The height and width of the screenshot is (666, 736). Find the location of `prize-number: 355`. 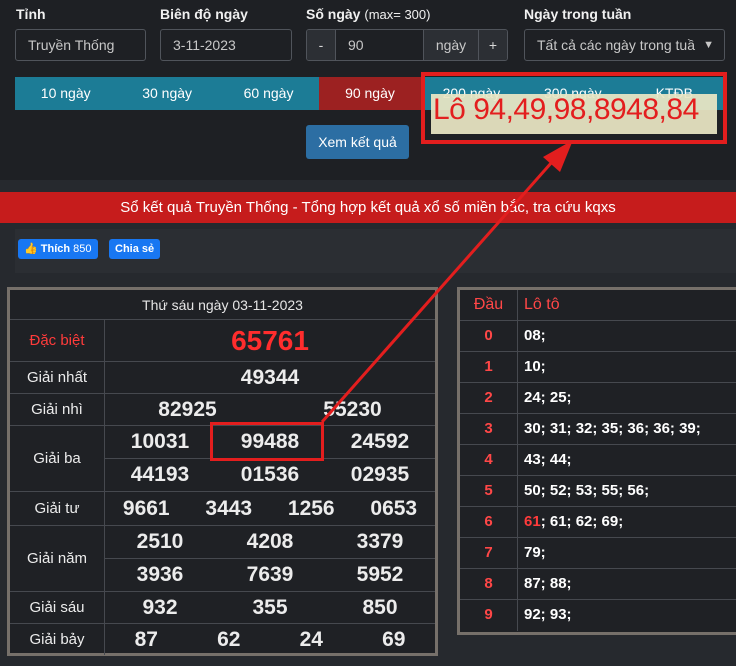

prize-number: 355 is located at coordinates (270, 607).